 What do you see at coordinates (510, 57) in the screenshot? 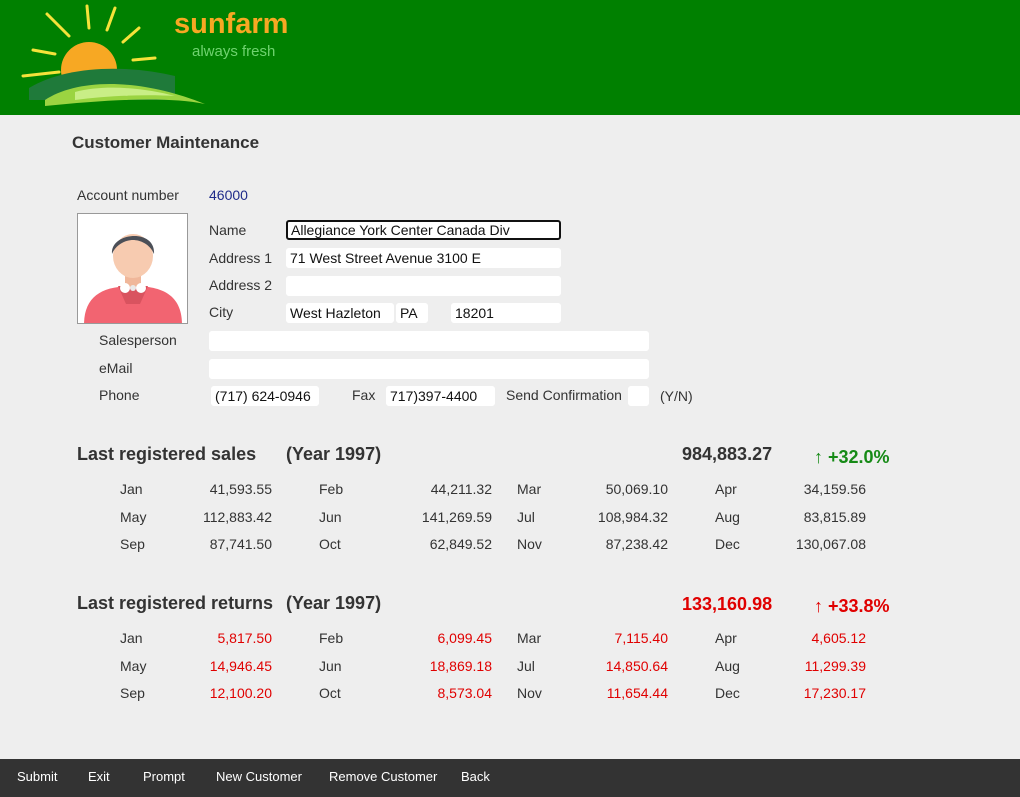
I see `app-header: sunfarm always fresh` at bounding box center [510, 57].